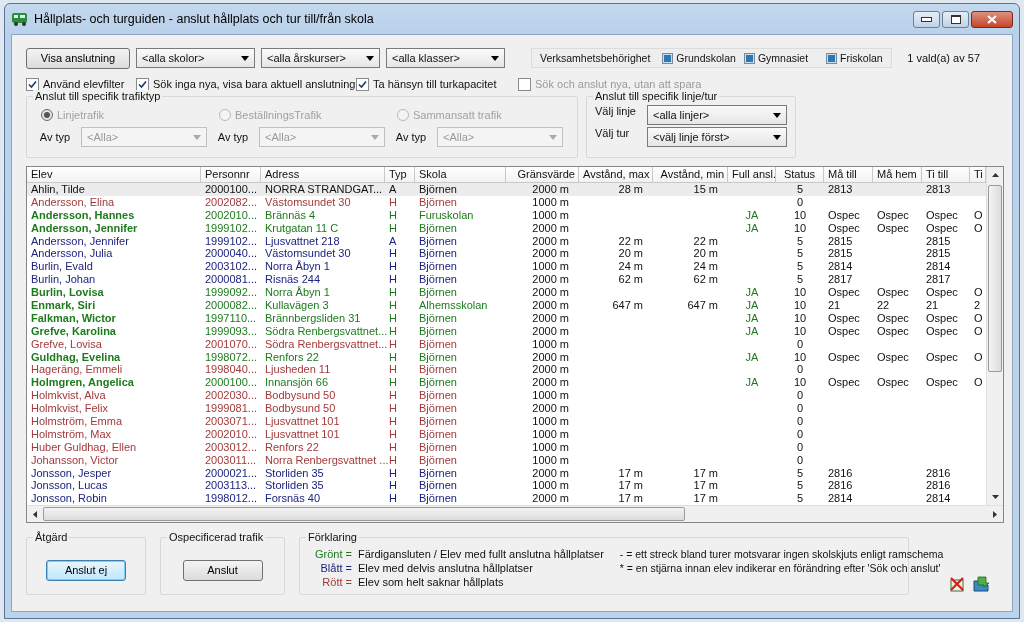  I want to click on legend-note: - = ett streck bland turer motsvarar ingen skolskjuts enligt ramschema, so click(781, 554).